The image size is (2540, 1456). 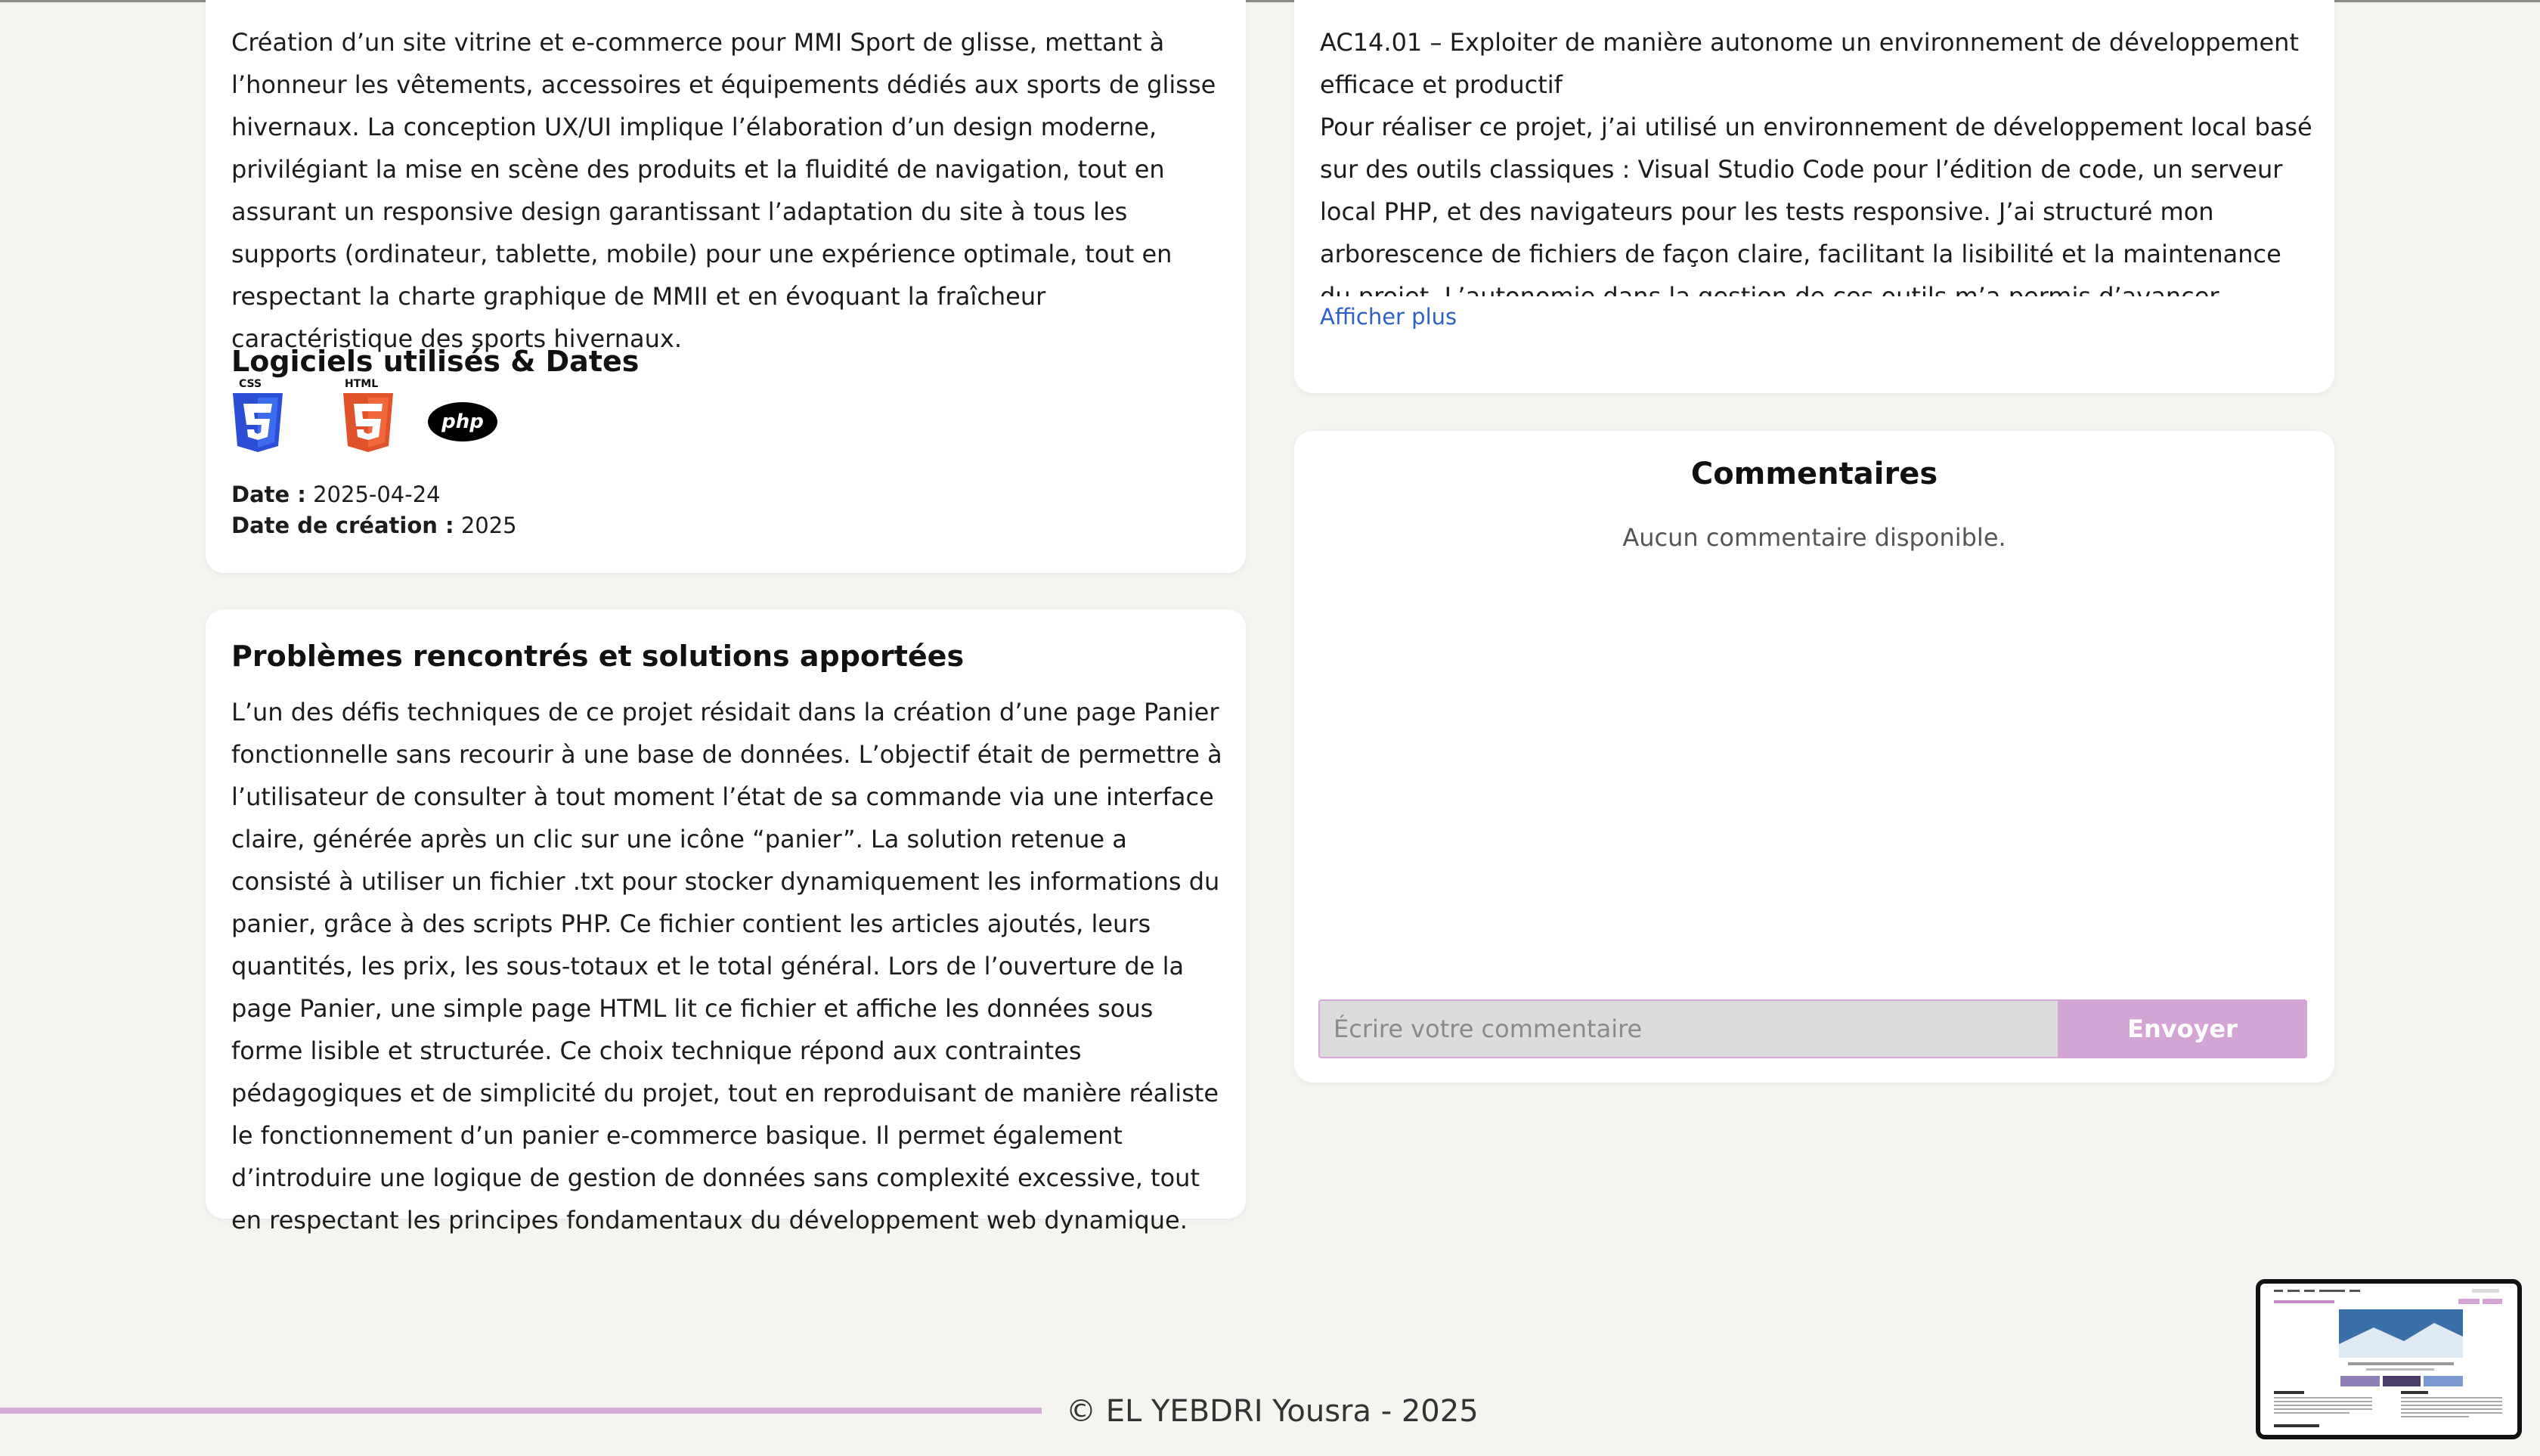 What do you see at coordinates (361, 384) in the screenshot?
I see `svg-text: HTML` at bounding box center [361, 384].